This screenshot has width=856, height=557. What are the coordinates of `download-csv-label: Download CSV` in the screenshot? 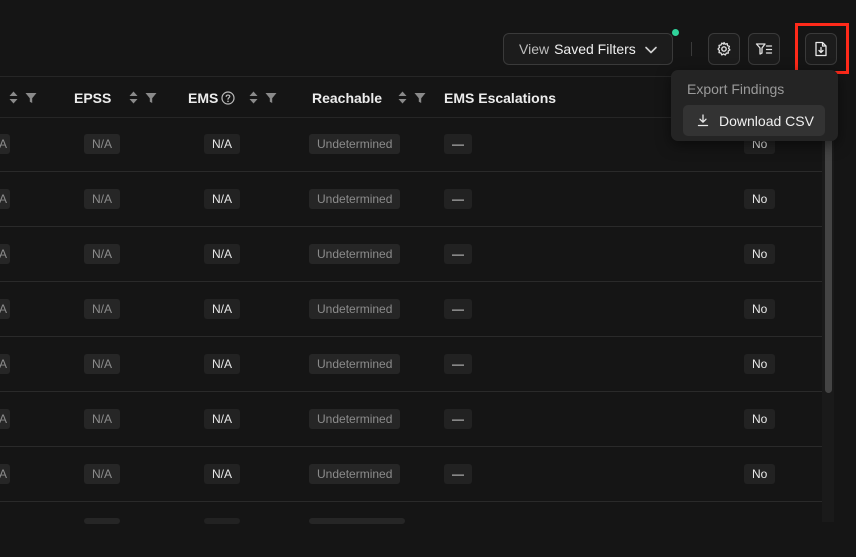 It's located at (766, 120).